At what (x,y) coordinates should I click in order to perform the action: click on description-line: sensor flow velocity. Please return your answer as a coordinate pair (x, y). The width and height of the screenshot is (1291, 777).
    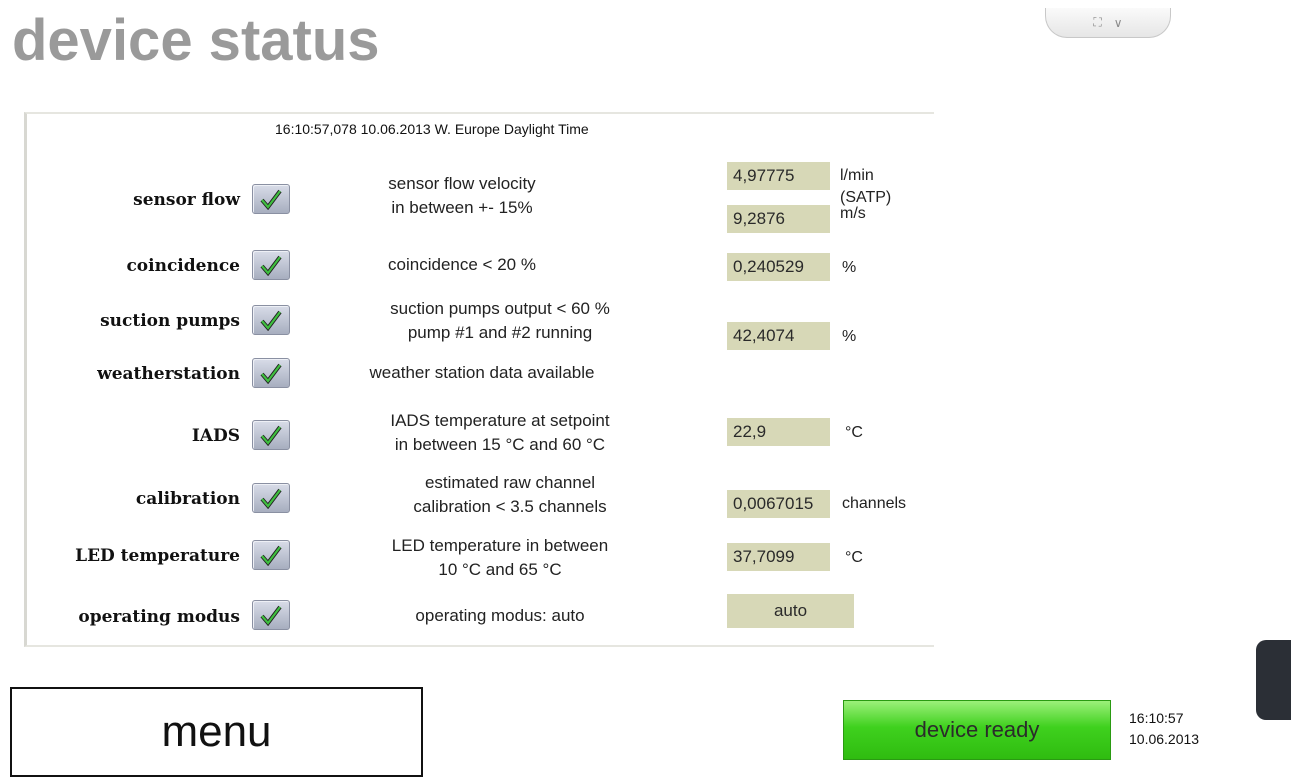
    Looking at the image, I should click on (462, 183).